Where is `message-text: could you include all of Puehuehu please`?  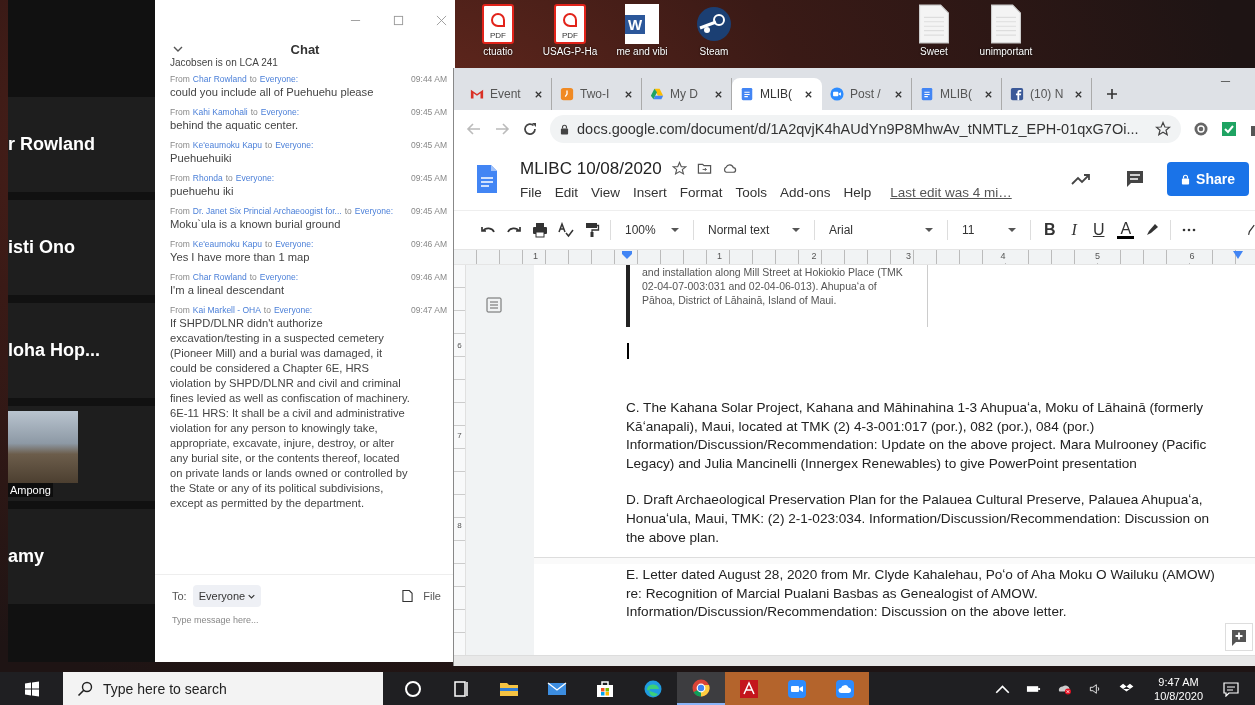 message-text: could you include all of Puehuehu please is located at coordinates (272, 92).